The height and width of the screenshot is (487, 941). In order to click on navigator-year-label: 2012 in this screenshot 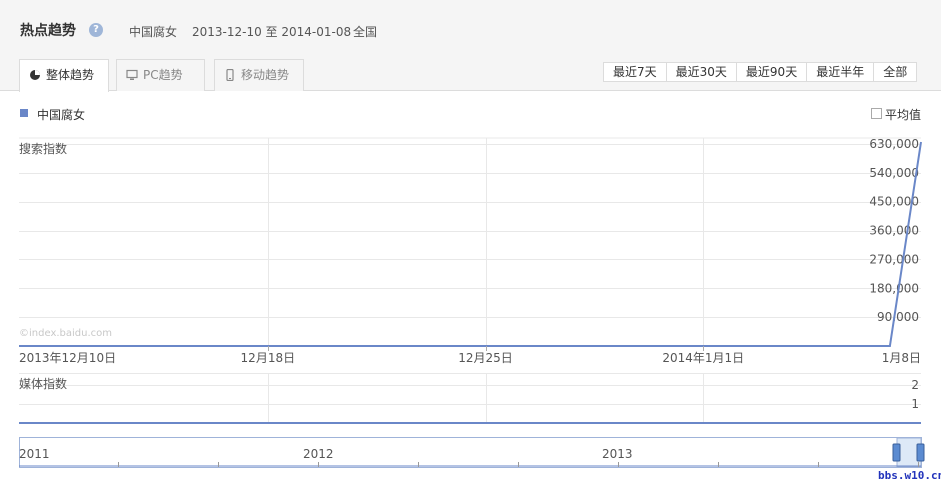, I will do `click(318, 454)`.